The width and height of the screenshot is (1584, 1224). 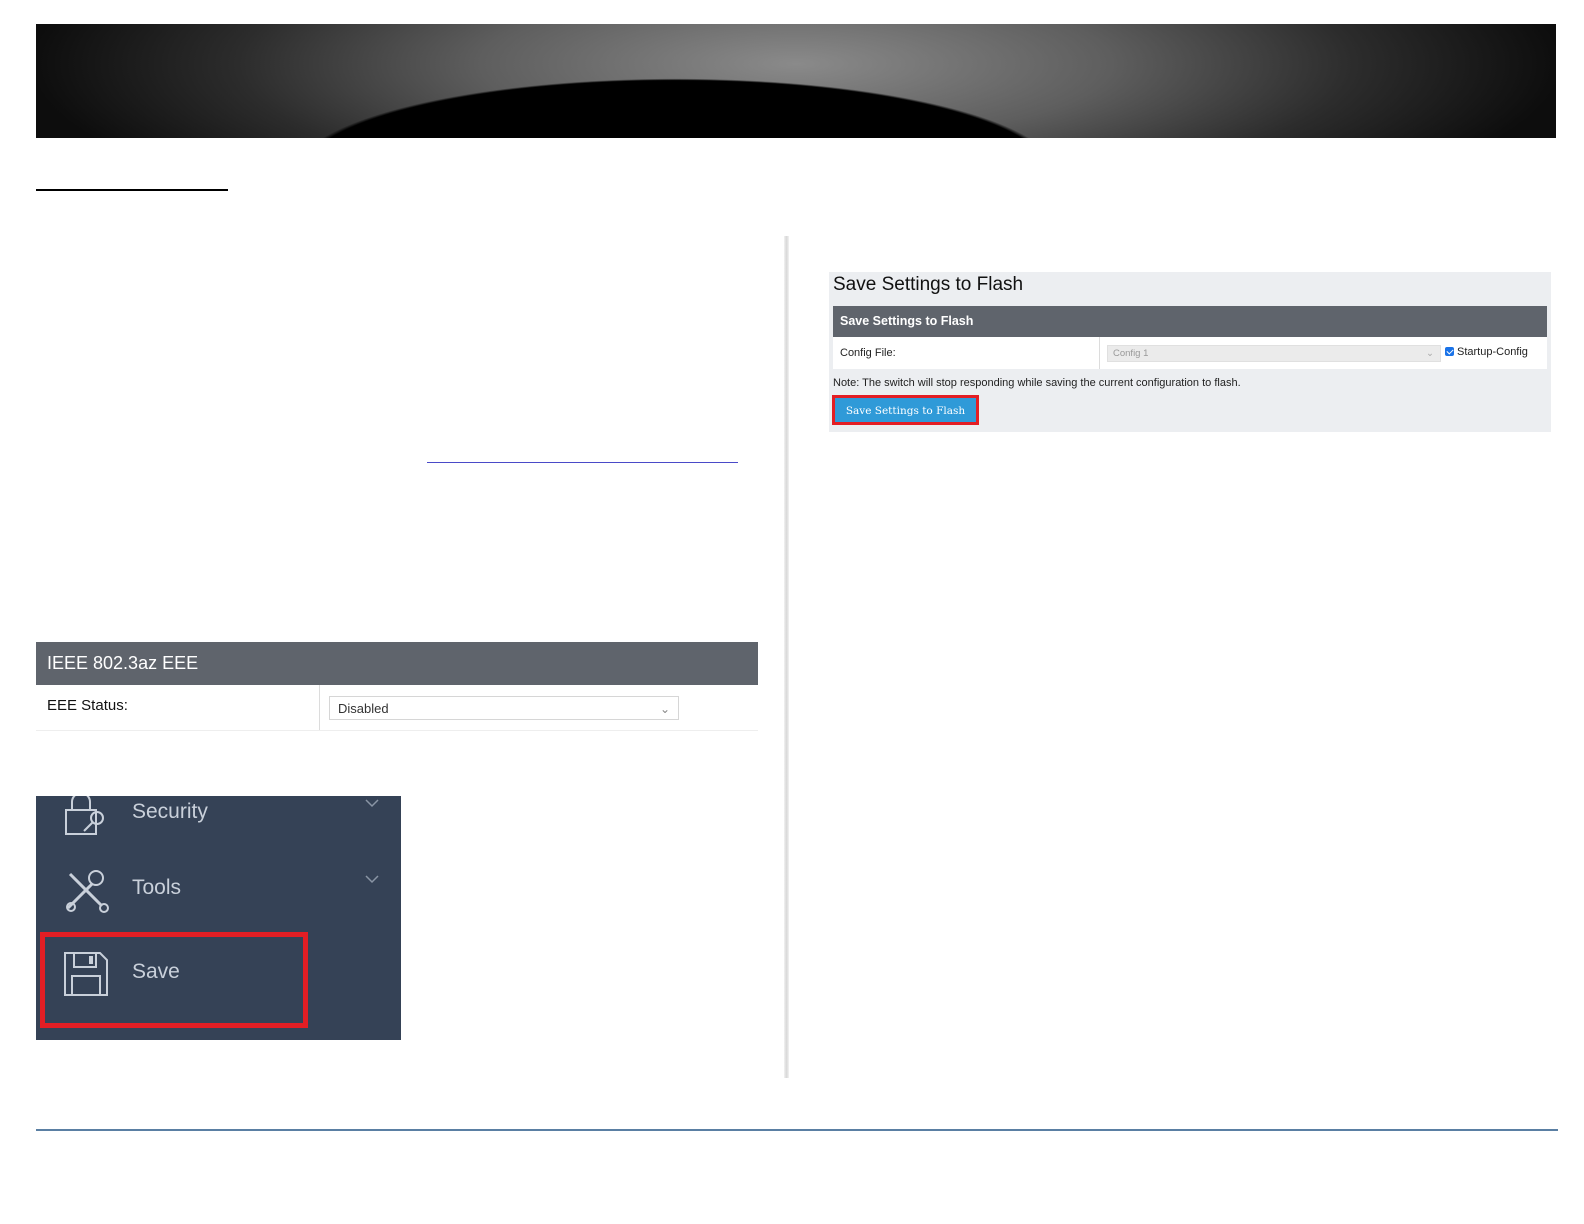 What do you see at coordinates (786, 657) in the screenshot?
I see `column-divider` at bounding box center [786, 657].